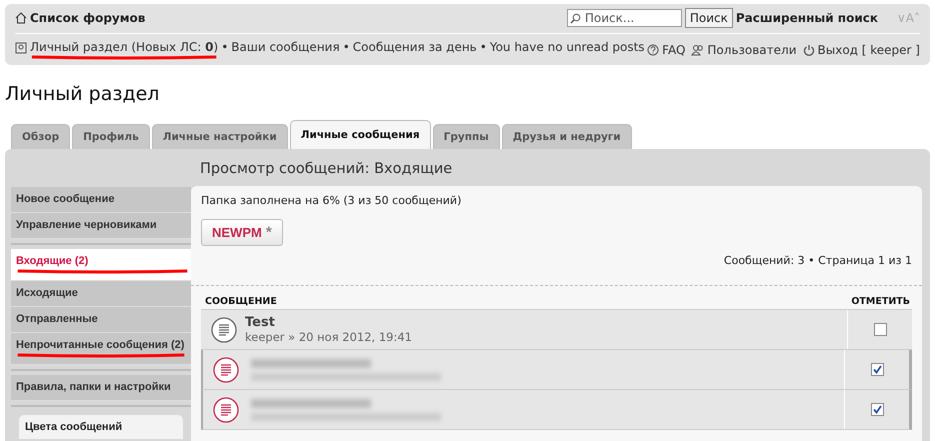  I want to click on tab: Профиль, so click(111, 136).